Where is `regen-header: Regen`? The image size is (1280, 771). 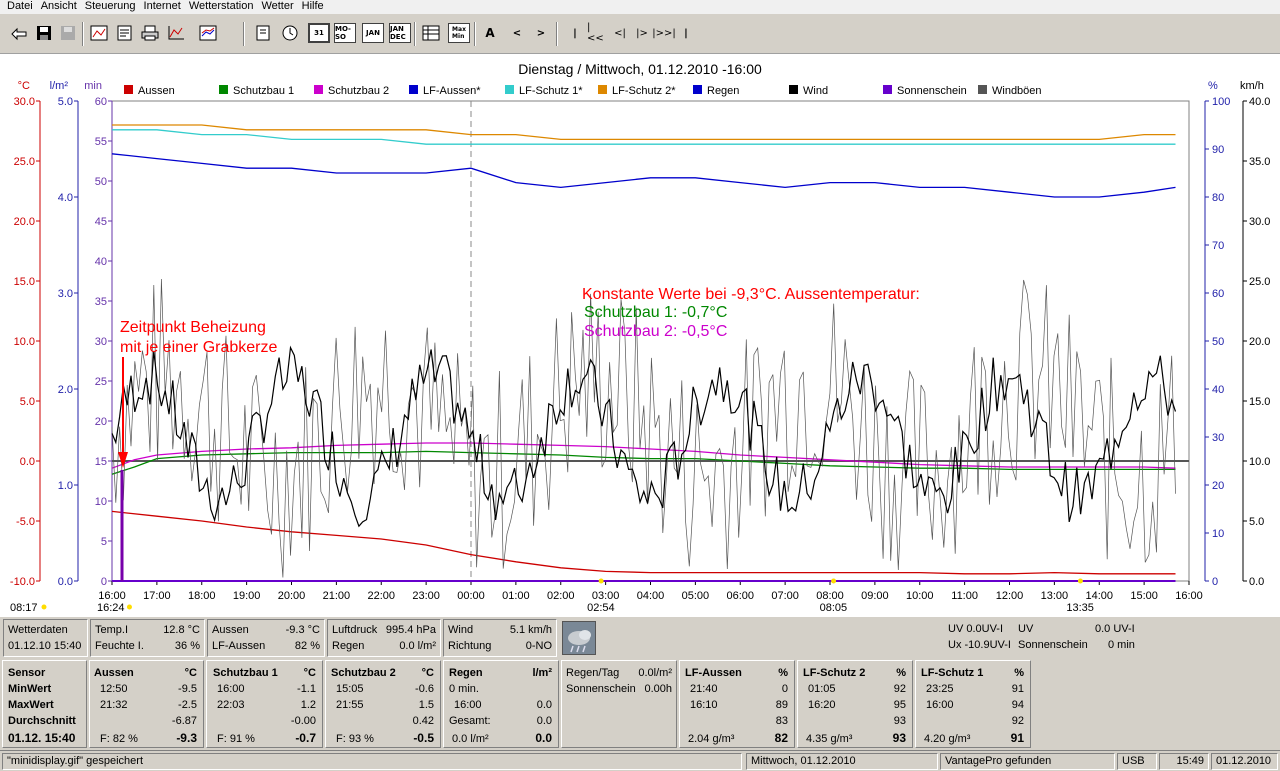
regen-header: Regen is located at coordinates (466, 673).